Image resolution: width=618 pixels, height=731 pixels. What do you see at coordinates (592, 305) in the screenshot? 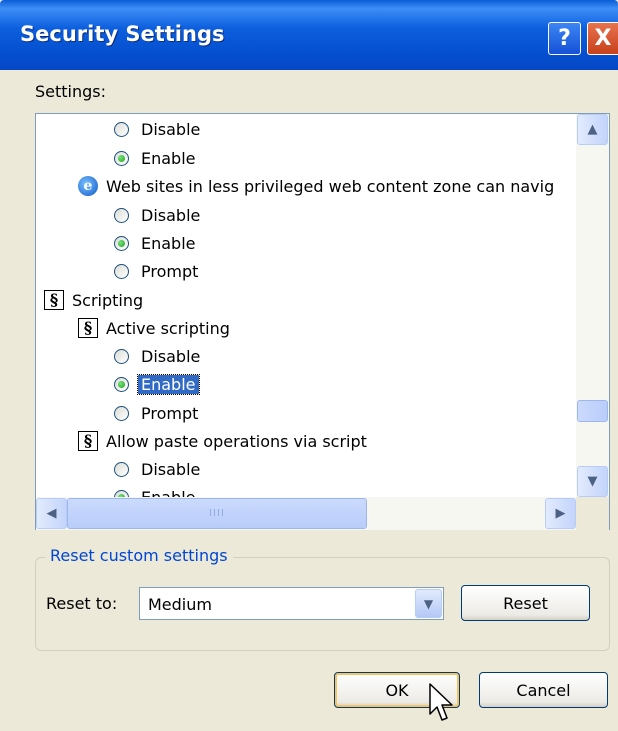
I see `vertical-scrollbar: ▲ ▼` at bounding box center [592, 305].